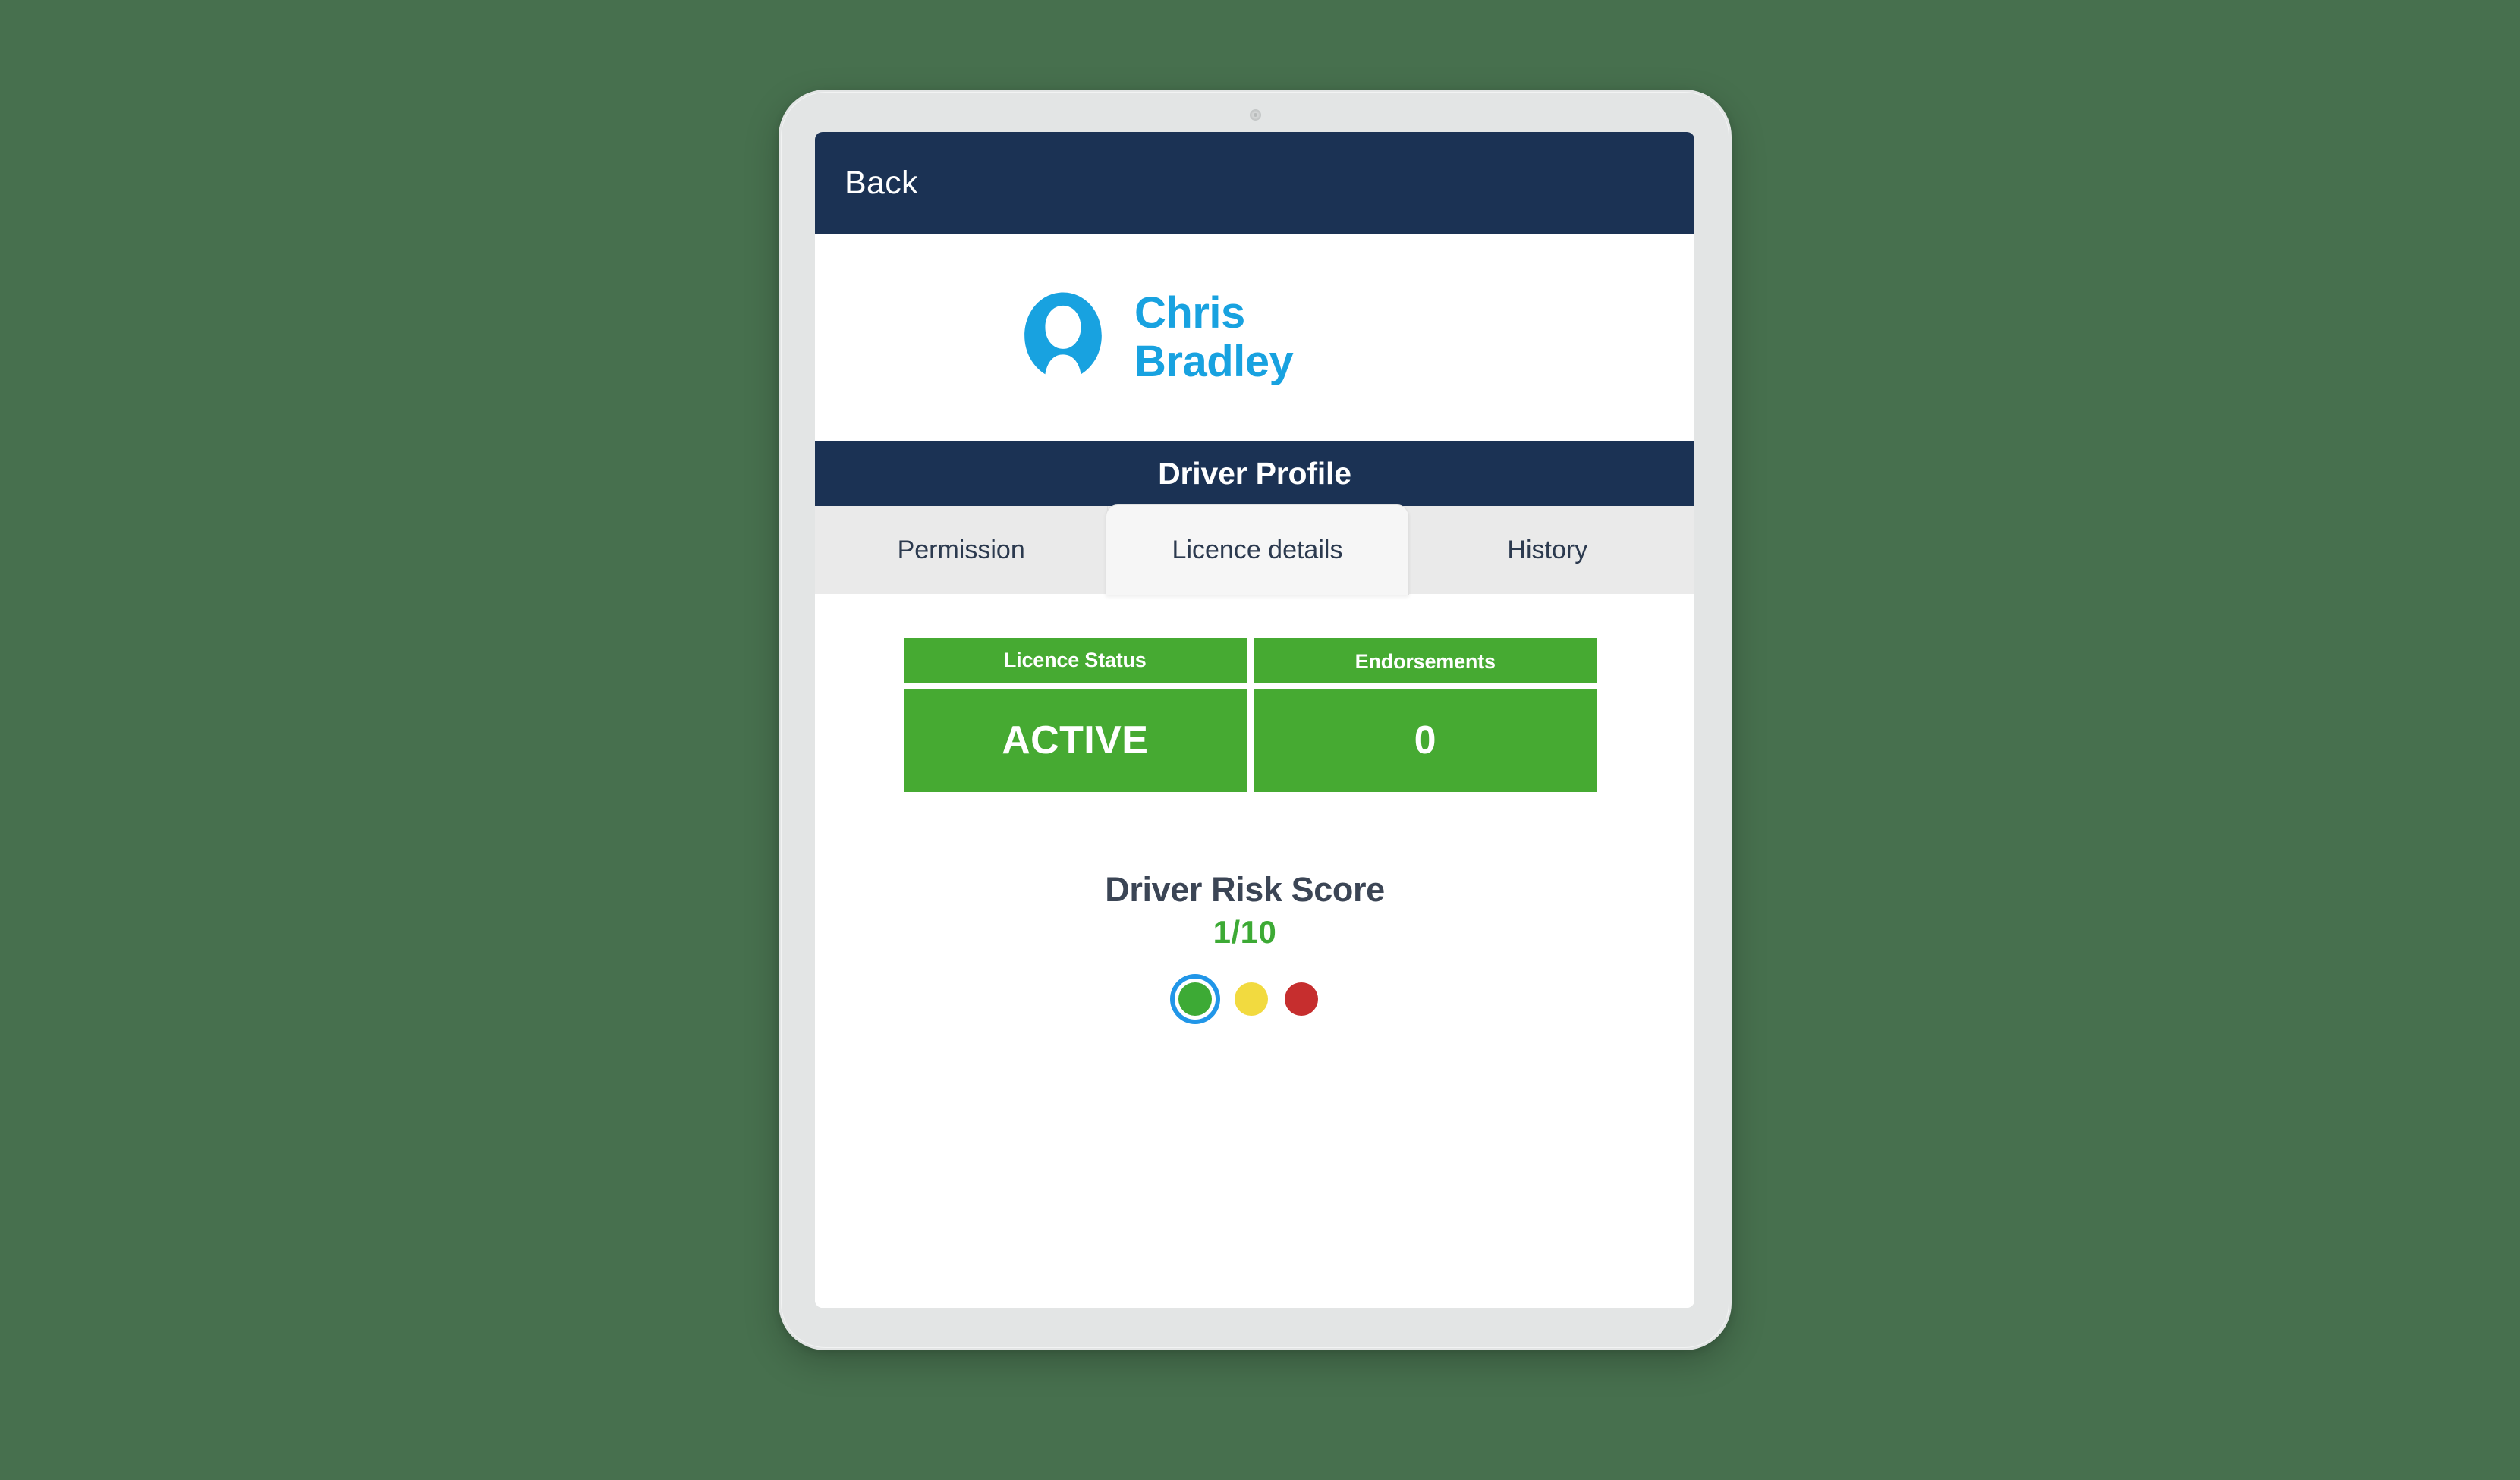 The width and height of the screenshot is (2520, 1480). Describe the element at coordinates (1255, 115) in the screenshot. I see `front-camera-icon` at that location.